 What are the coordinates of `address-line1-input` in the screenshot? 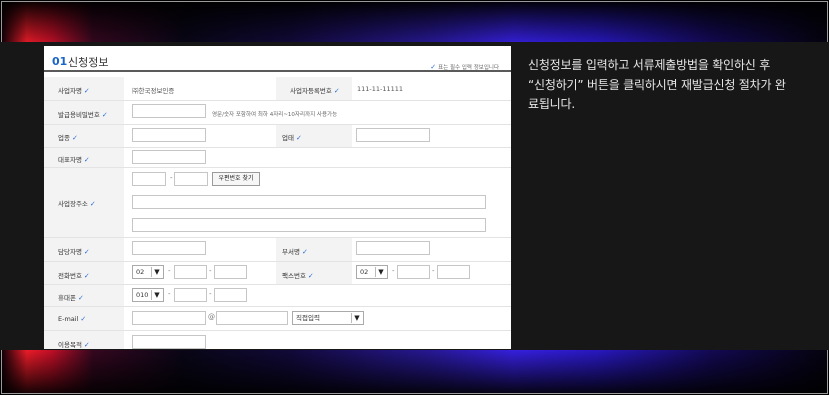 It's located at (309, 202).